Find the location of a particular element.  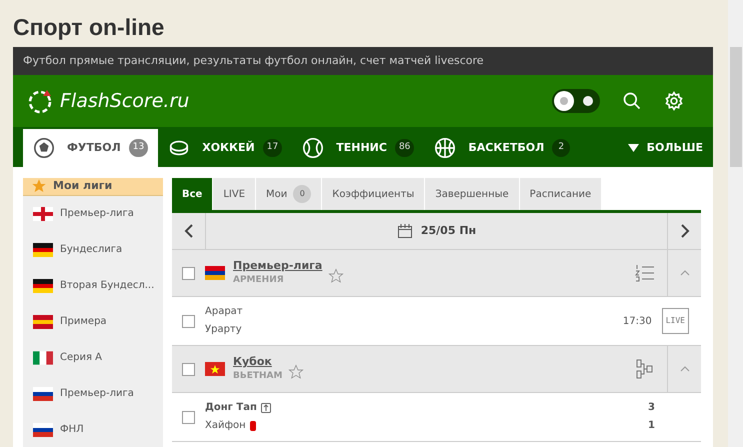

league-link: Бундеслига is located at coordinates (93, 250).